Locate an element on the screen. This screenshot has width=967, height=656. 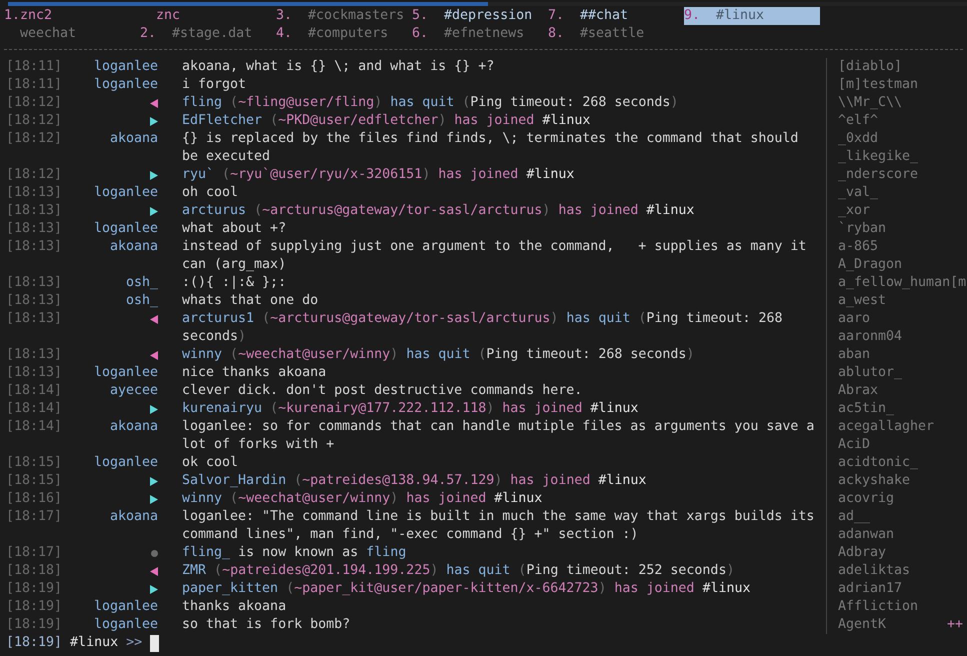
message-text: EdFletcher (~PKD@user/edfletcher) has joined #linux is located at coordinates (387, 121).